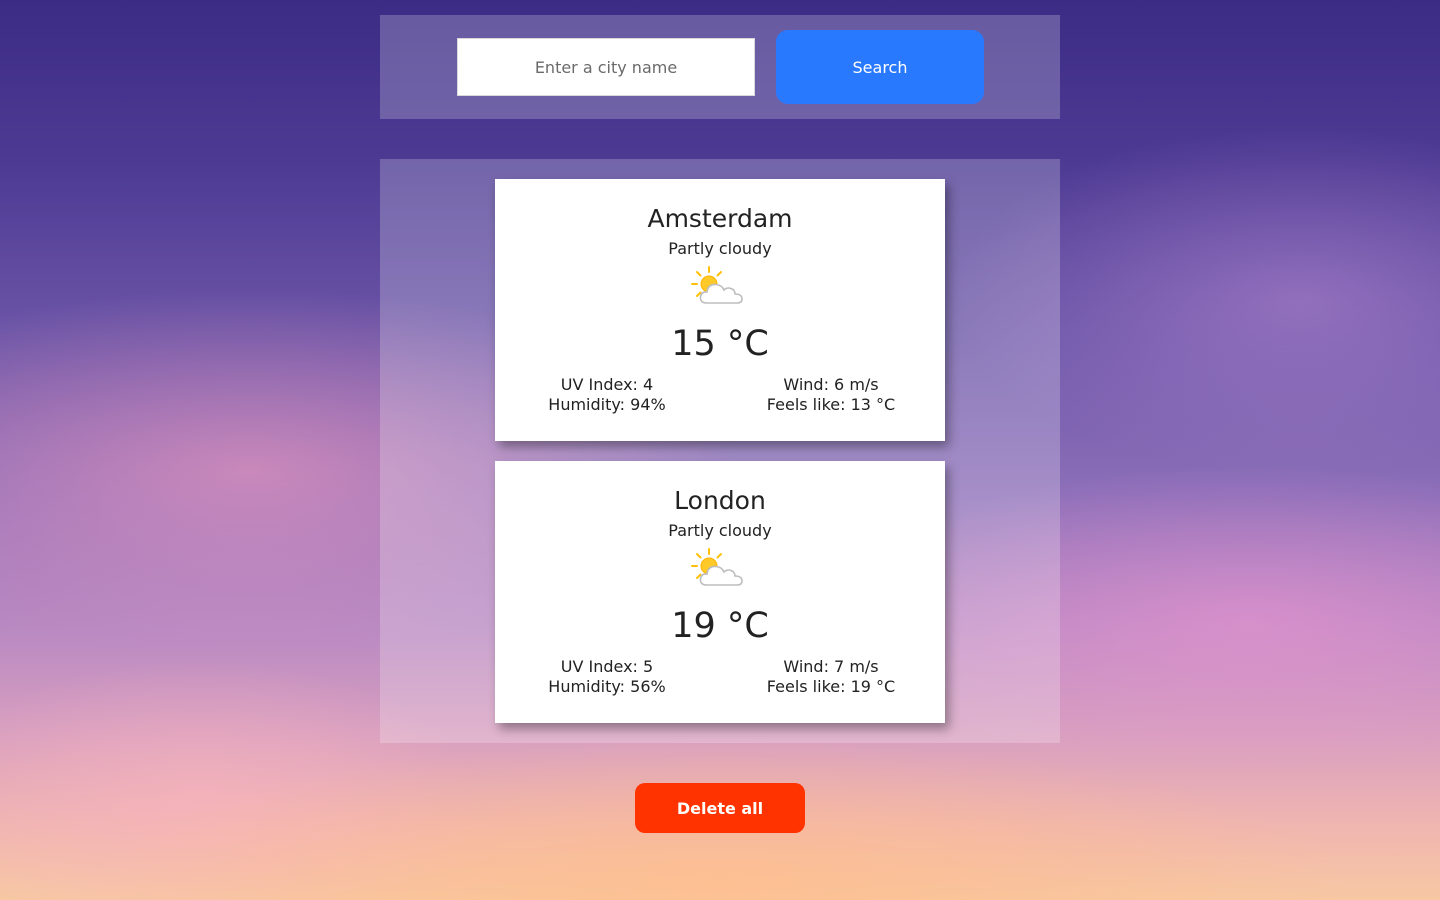 The image size is (1440, 900). I want to click on delete-all-button: Delete all, so click(720, 808).